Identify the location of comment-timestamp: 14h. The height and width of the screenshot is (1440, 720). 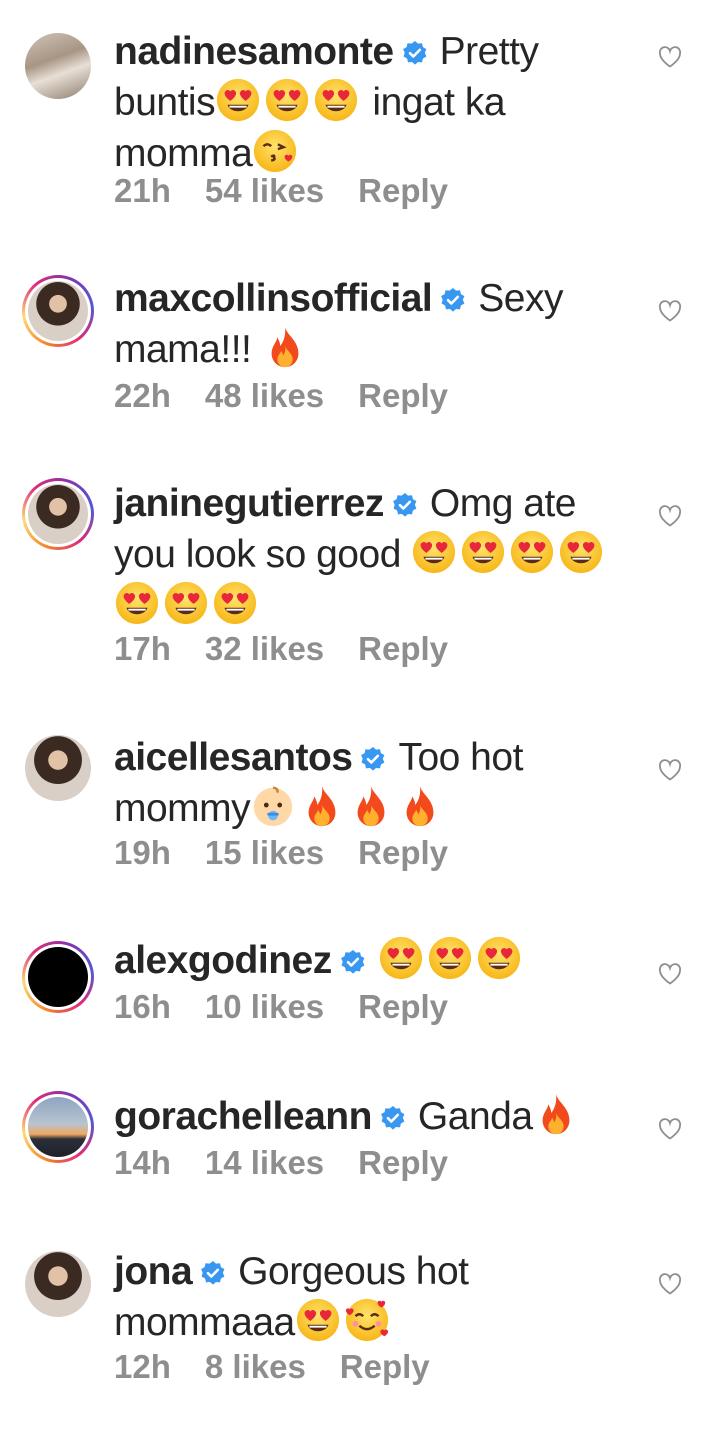
(142, 1162).